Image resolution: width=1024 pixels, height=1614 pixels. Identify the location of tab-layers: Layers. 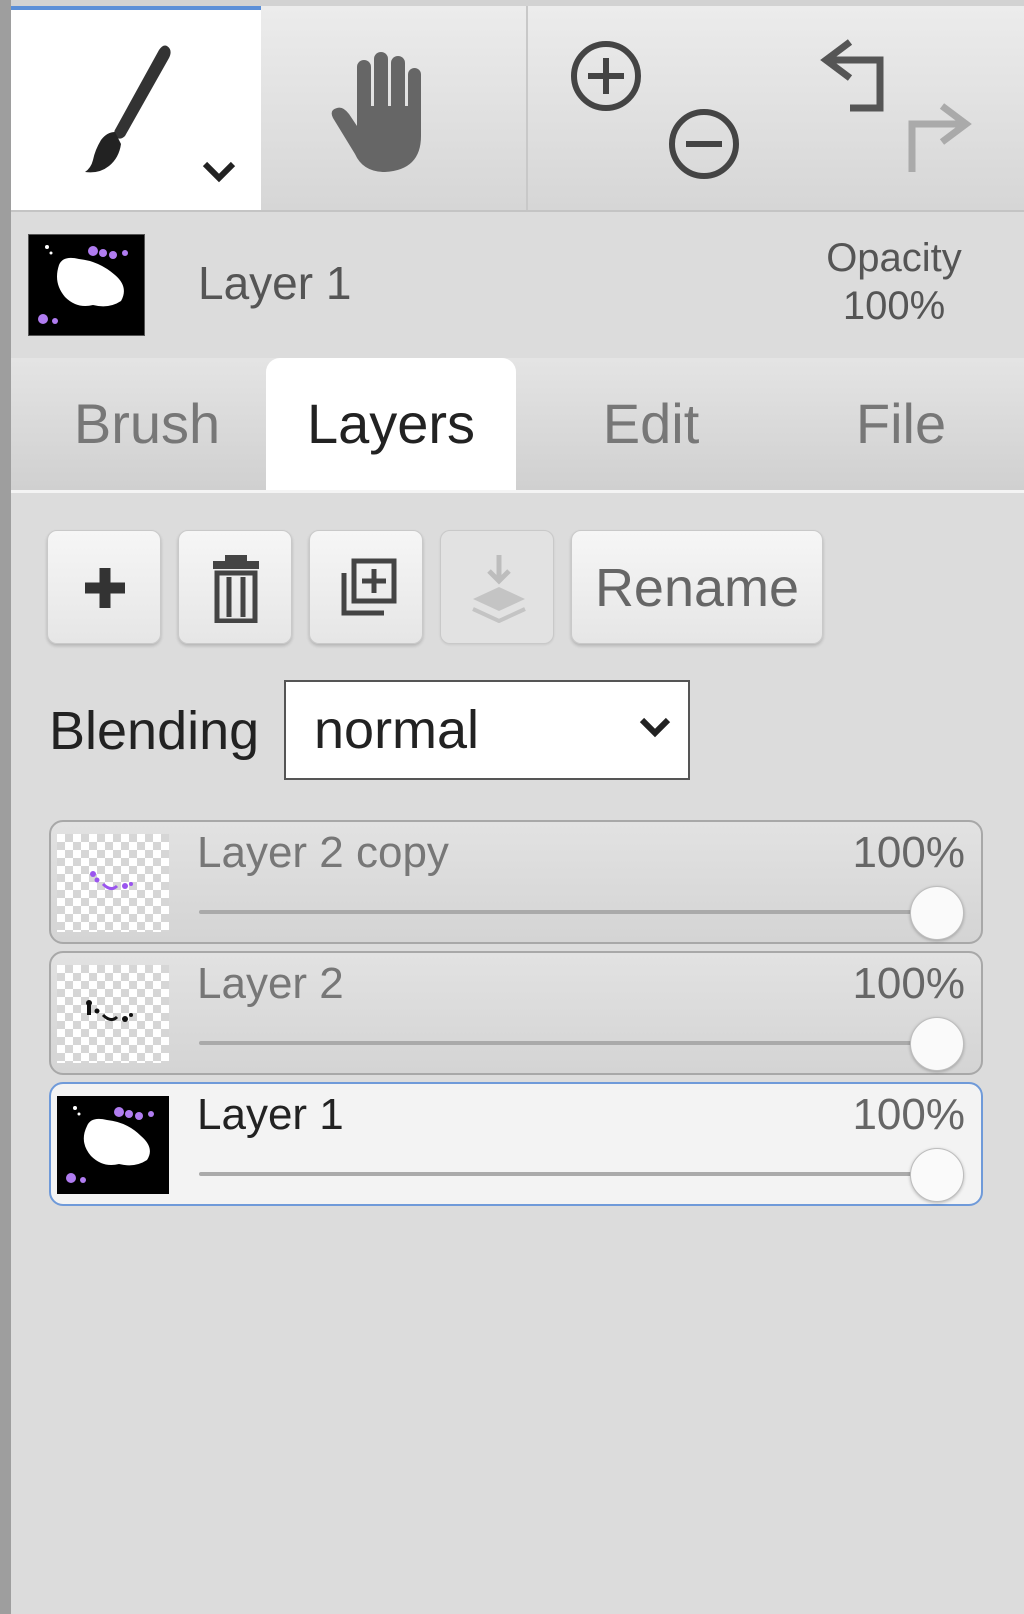
(391, 424).